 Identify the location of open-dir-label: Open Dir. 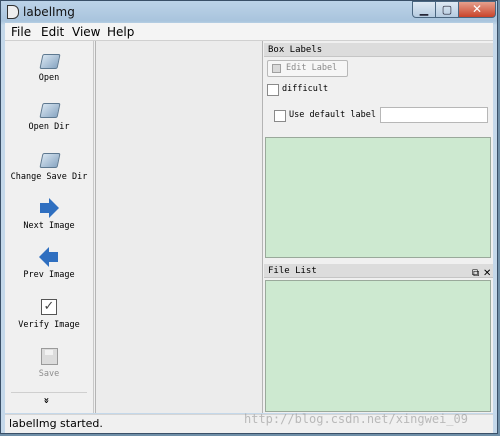
(49, 127).